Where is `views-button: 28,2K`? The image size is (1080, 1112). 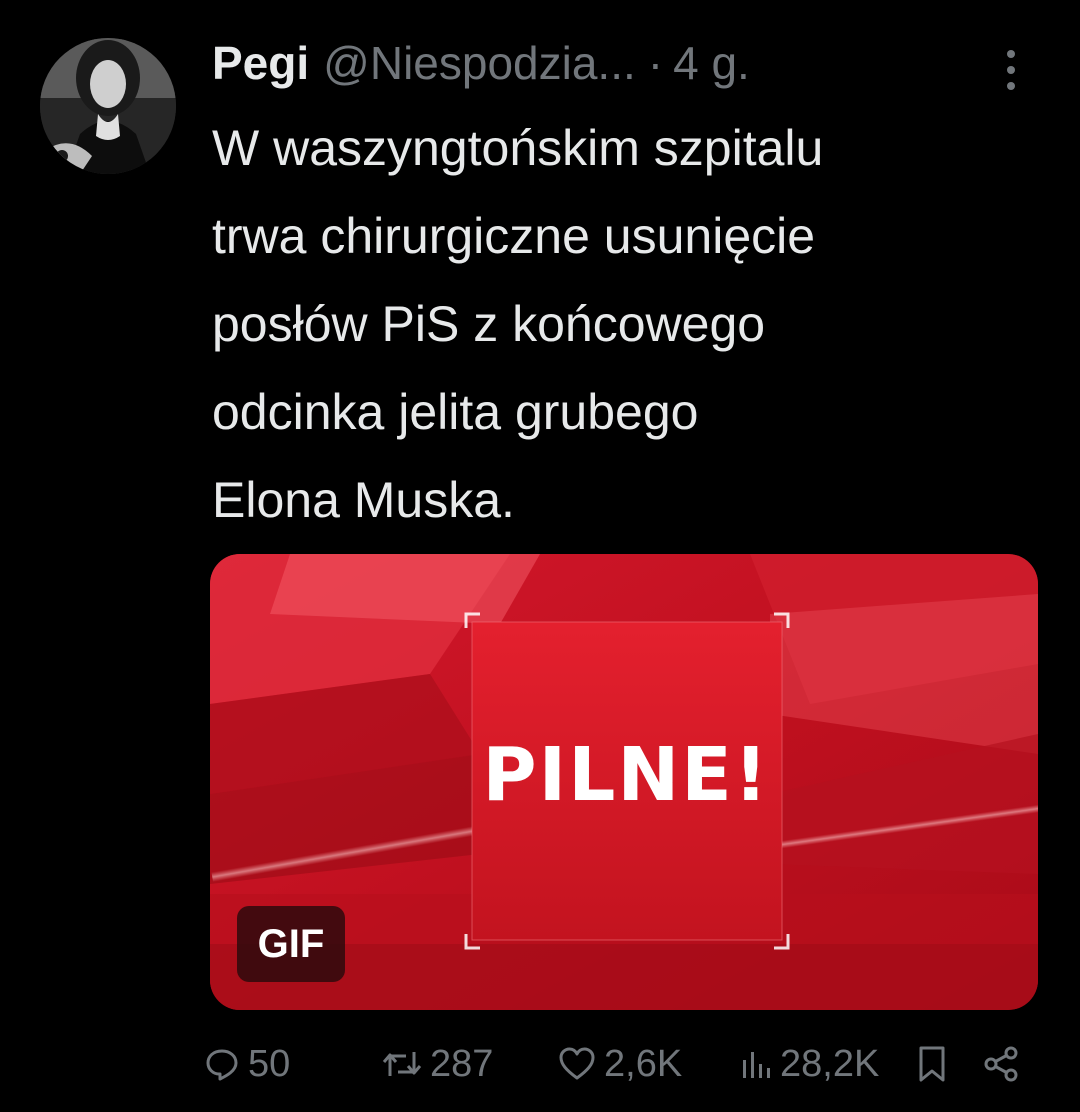 views-button: 28,2K is located at coordinates (809, 1064).